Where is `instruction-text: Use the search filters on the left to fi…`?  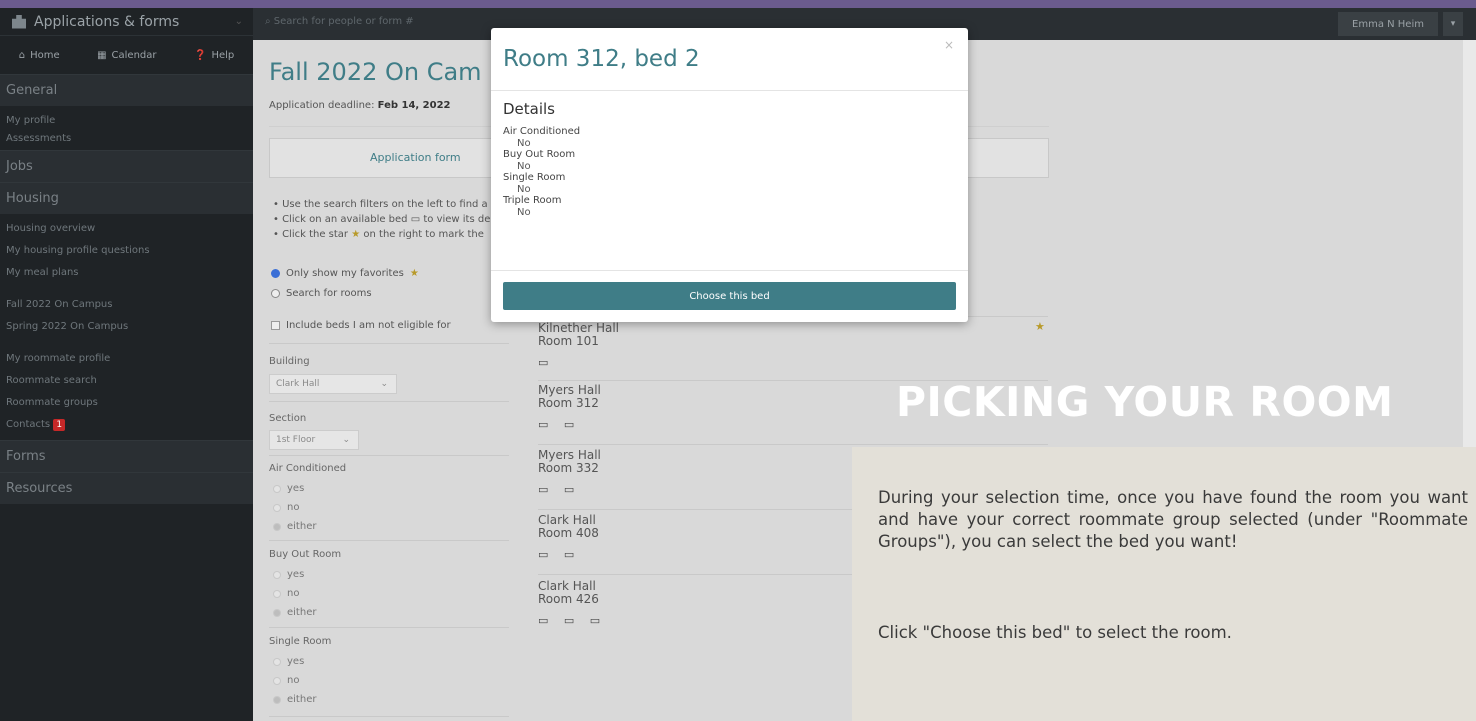 instruction-text: Use the search filters on the left to fi… is located at coordinates (385, 204).